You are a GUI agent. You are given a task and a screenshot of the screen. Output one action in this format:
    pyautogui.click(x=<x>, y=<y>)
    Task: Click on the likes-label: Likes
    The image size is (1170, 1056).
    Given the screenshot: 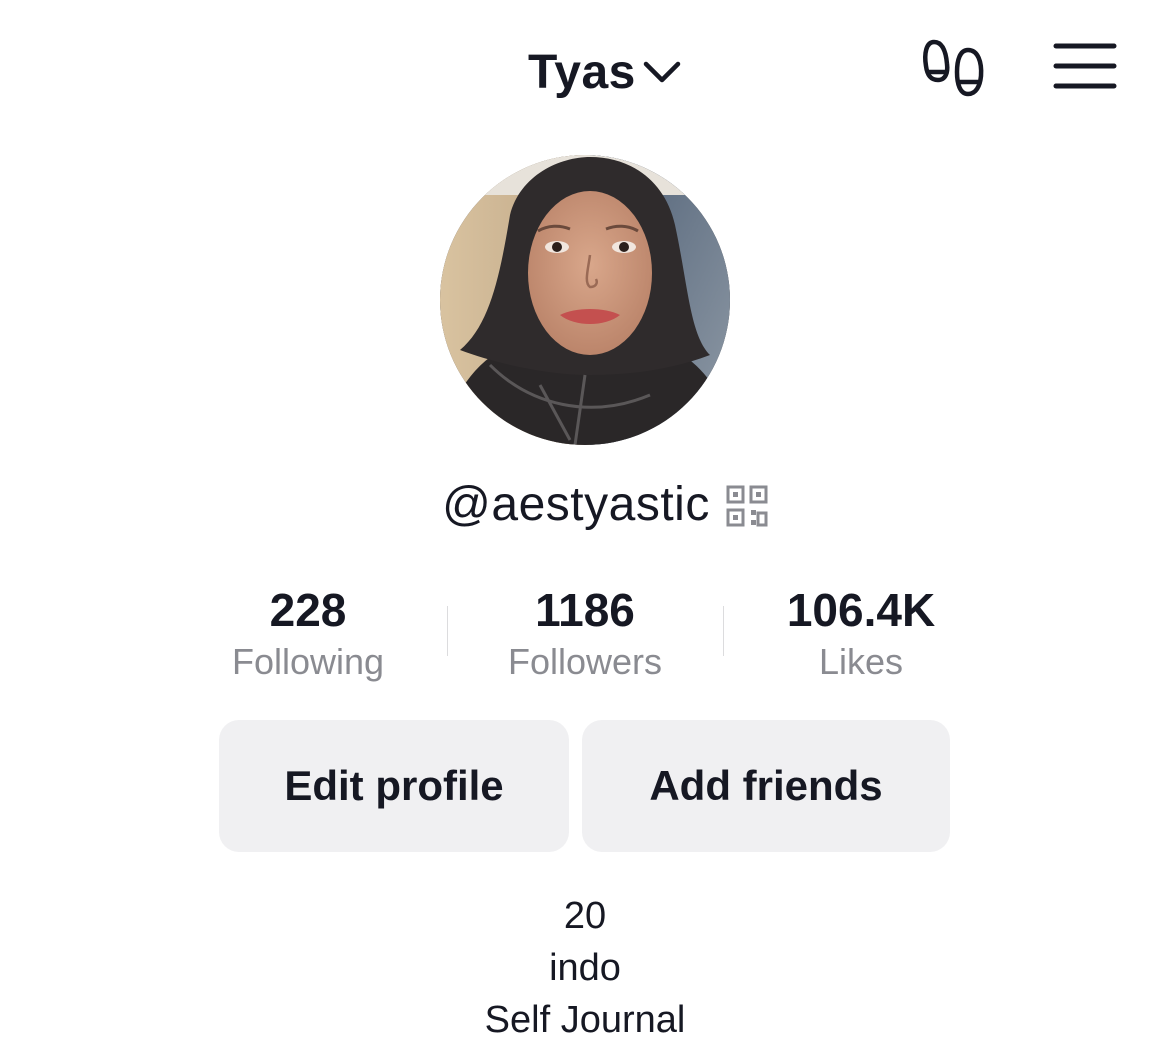 What is the action you would take?
    pyautogui.click(x=861, y=661)
    